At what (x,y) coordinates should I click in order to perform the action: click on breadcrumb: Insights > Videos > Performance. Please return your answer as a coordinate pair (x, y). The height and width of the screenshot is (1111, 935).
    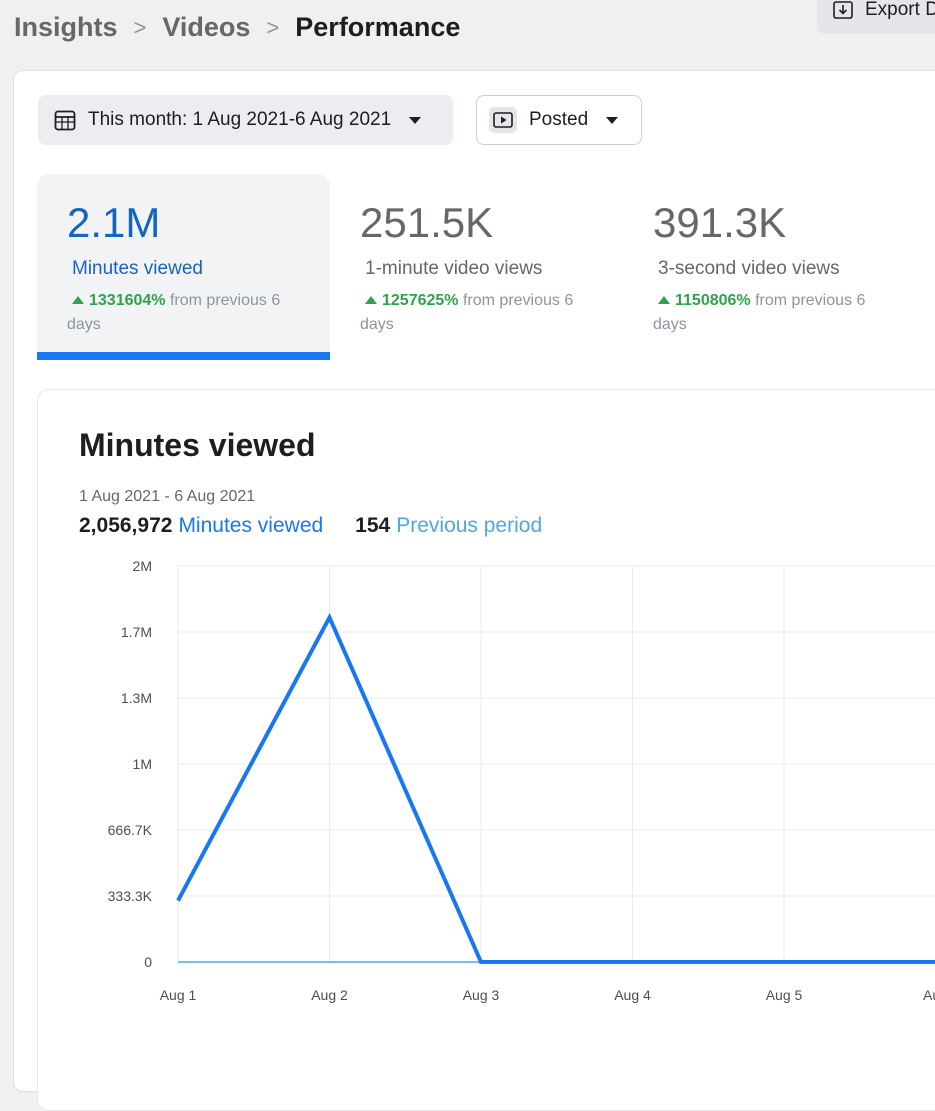
    Looking at the image, I should click on (237, 27).